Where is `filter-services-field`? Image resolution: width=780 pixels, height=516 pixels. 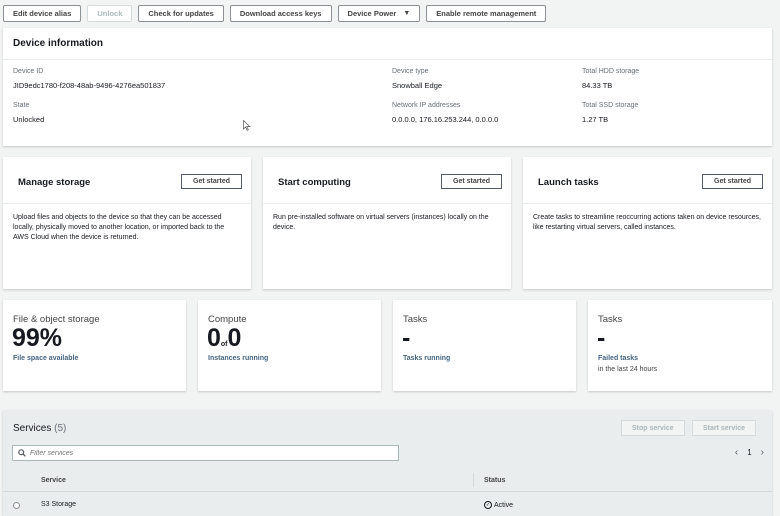 filter-services-field is located at coordinates (205, 453).